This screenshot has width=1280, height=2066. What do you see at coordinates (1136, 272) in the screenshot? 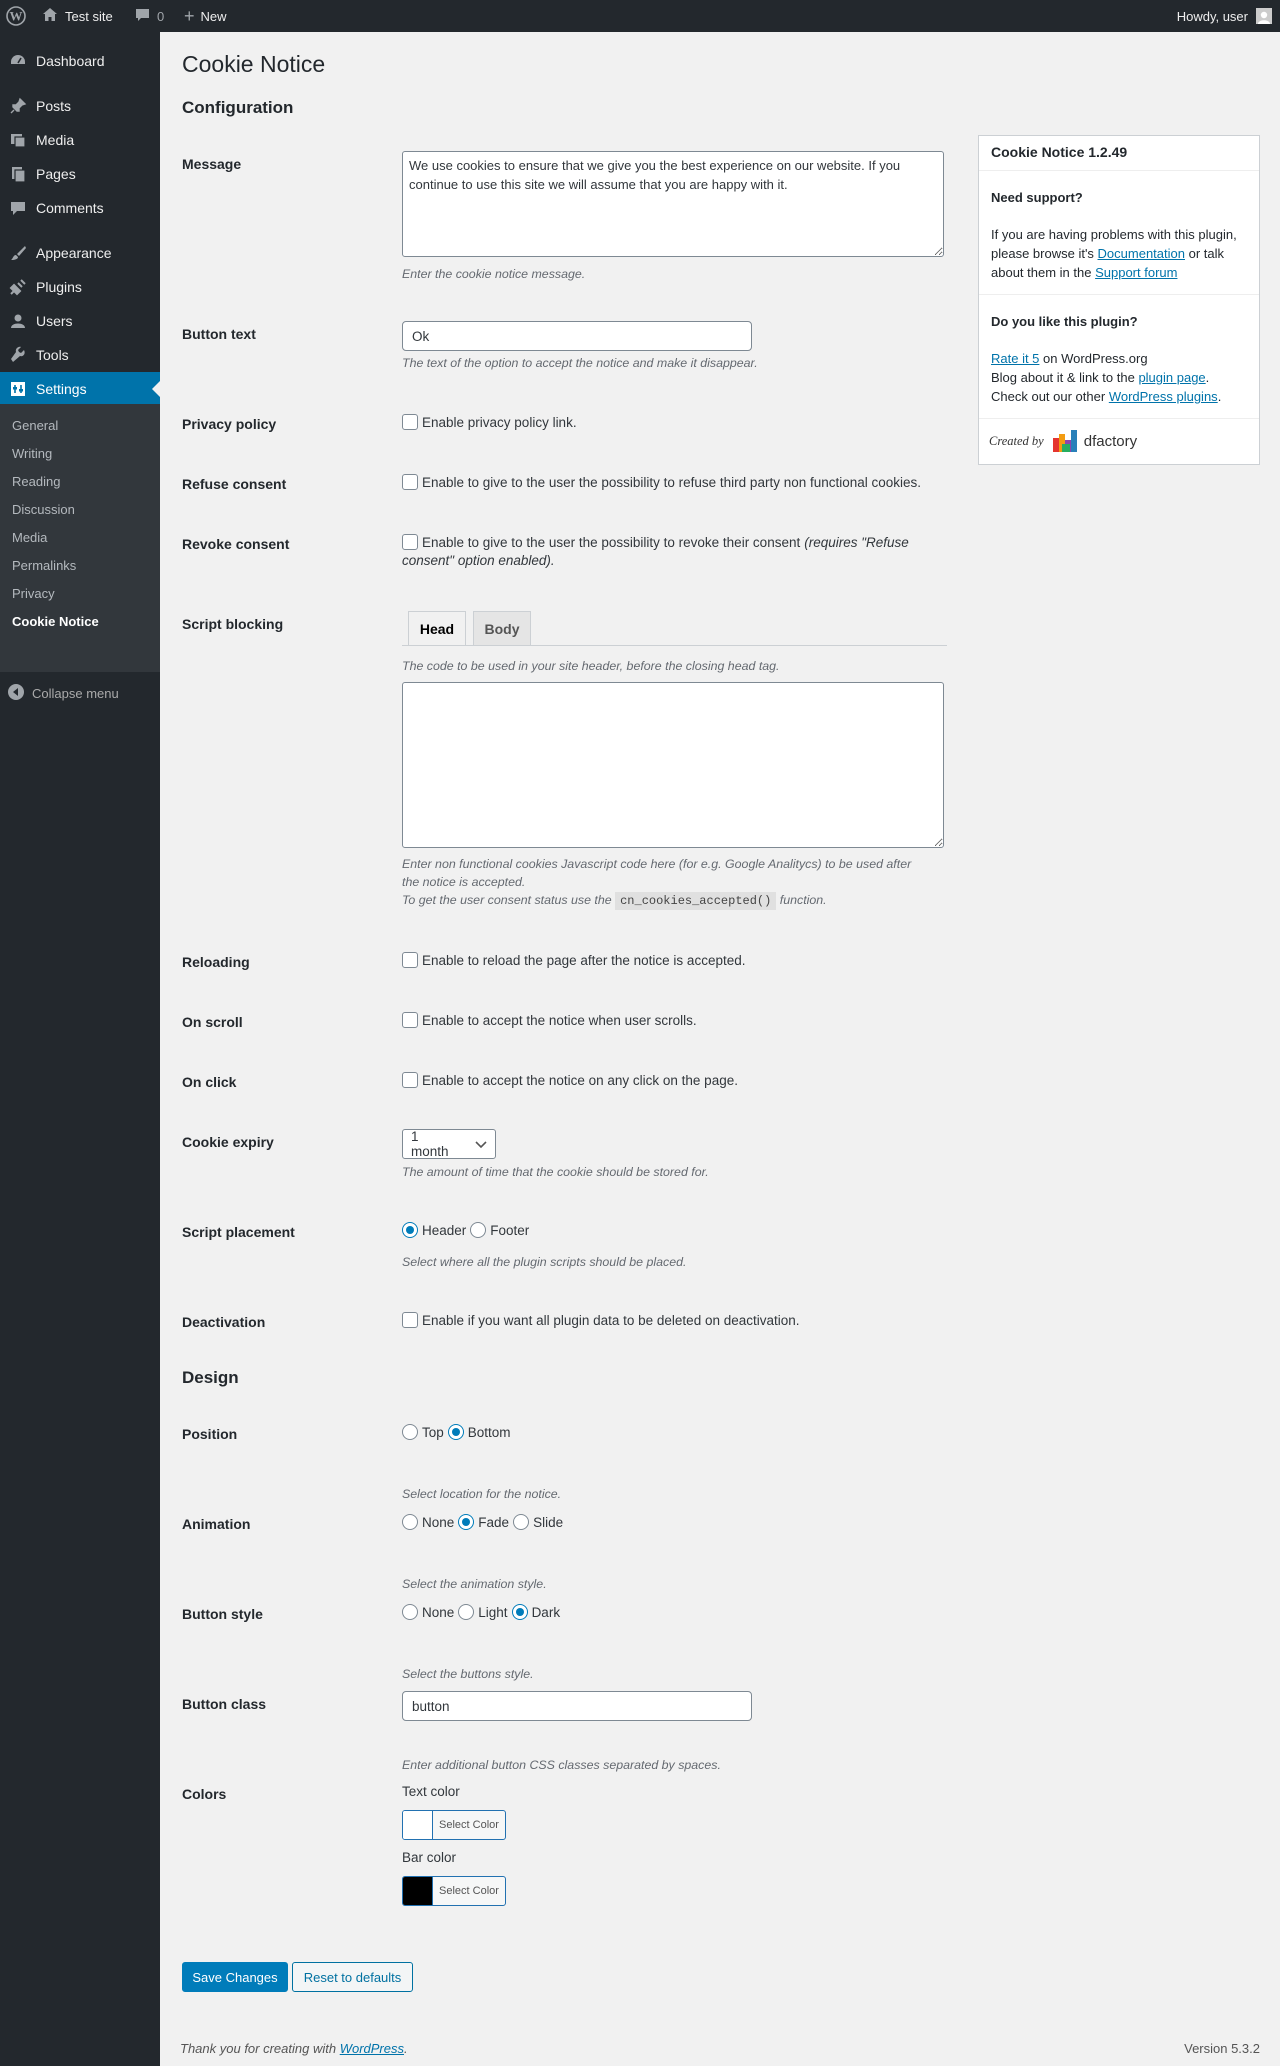
I see `support-forum-link: Support forum` at bounding box center [1136, 272].